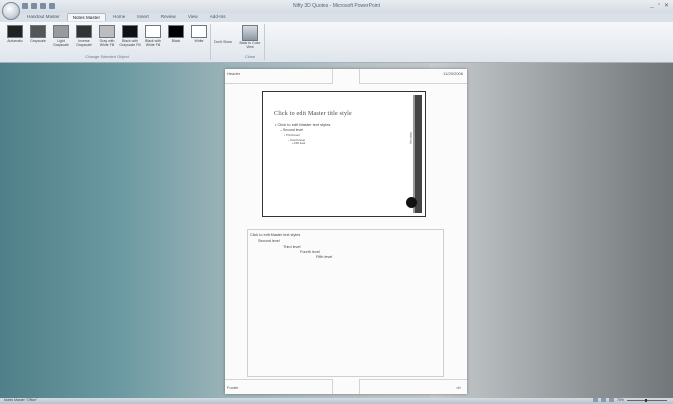  What do you see at coordinates (336, 401) in the screenshot?
I see `status-bar: Notes Master "Office" 75%` at bounding box center [336, 401].